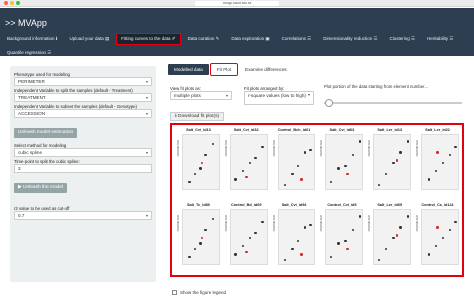  What do you see at coordinates (204, 39) in the screenshot?
I see `nav-item-3: Data curation ✎` at bounding box center [204, 39].